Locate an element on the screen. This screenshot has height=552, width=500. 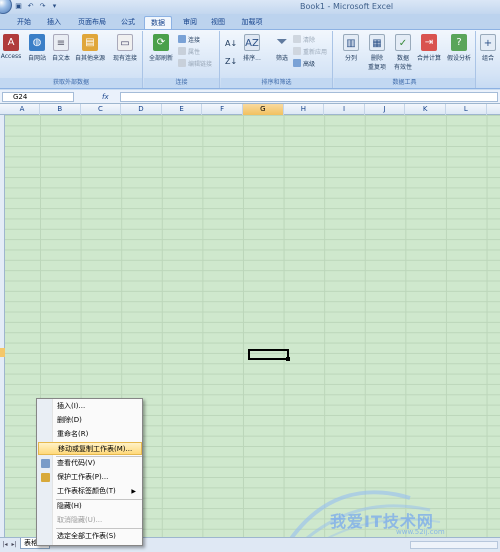
properties-button: 属性 is located at coordinates (189, 52).